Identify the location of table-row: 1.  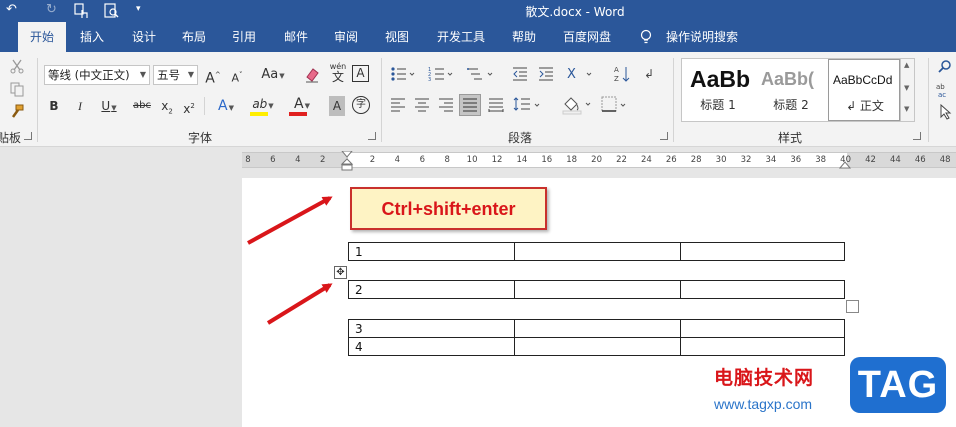
(596, 251).